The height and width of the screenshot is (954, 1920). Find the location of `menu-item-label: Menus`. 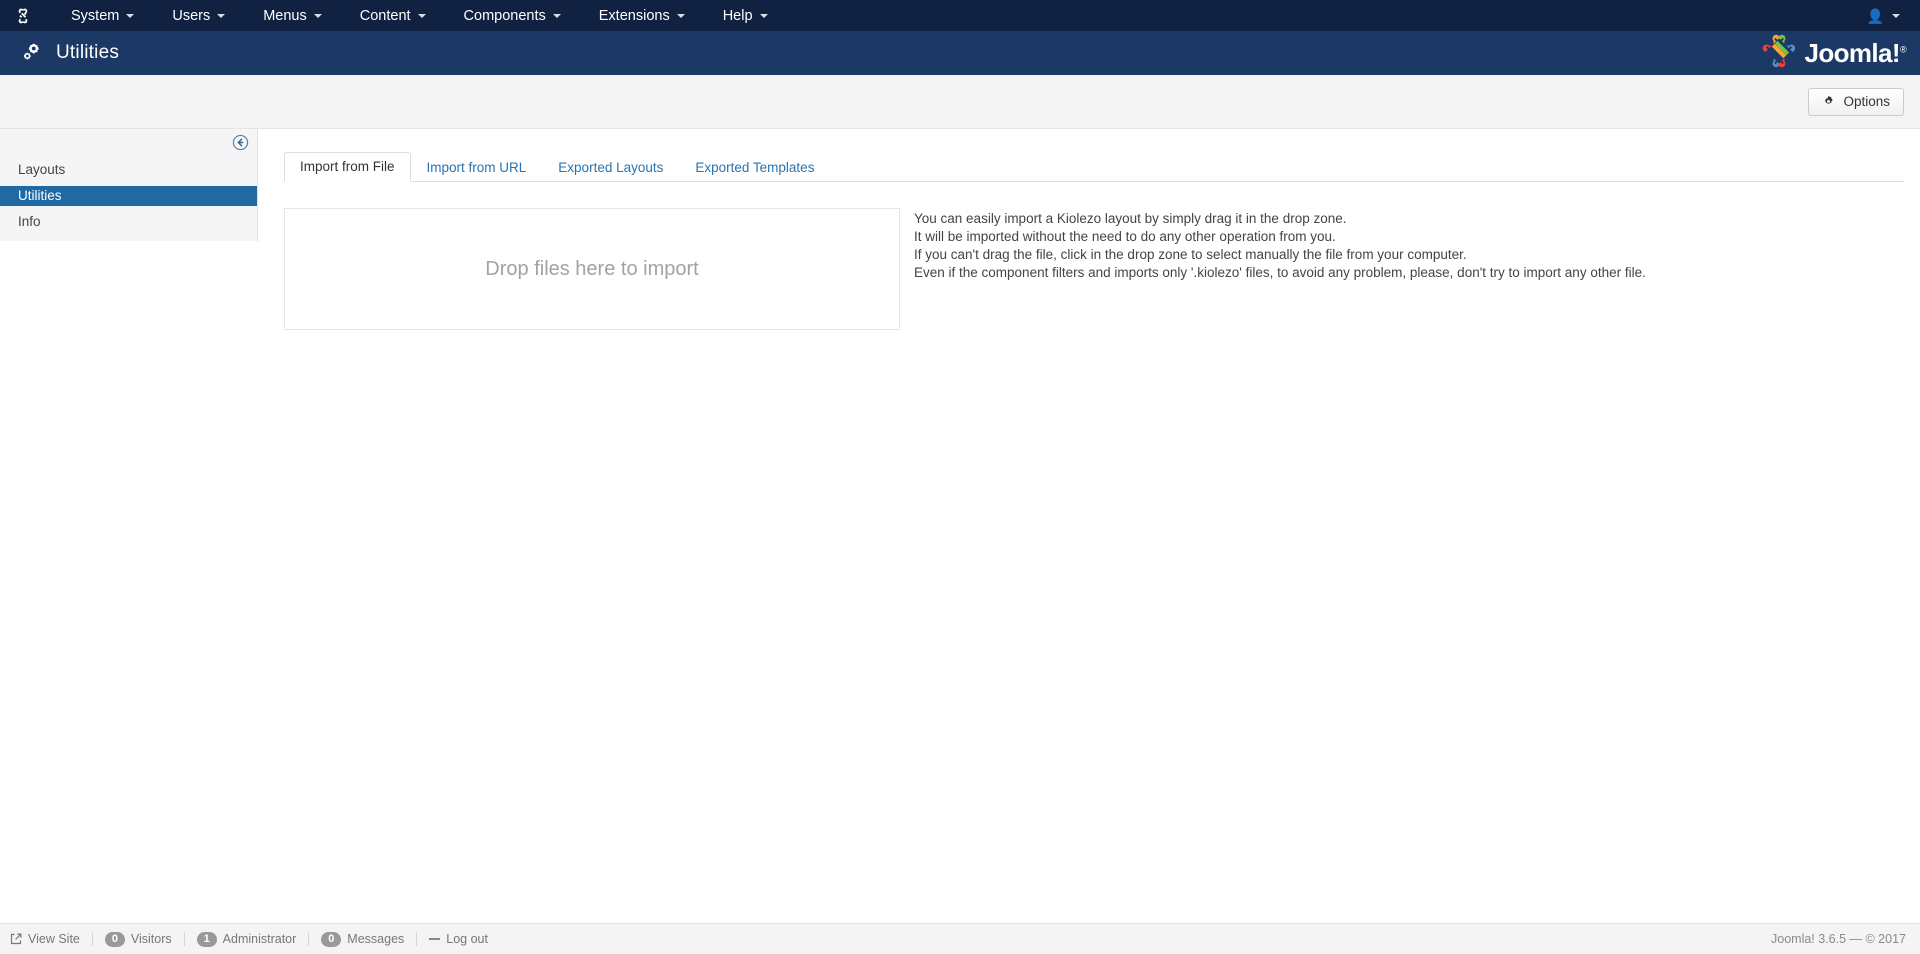

menu-item-label: Menus is located at coordinates (285, 15).